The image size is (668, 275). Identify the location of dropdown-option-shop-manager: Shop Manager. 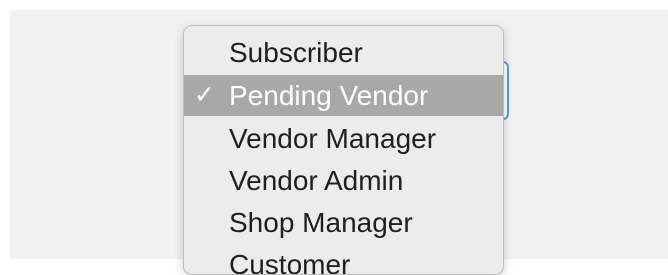
(343, 222).